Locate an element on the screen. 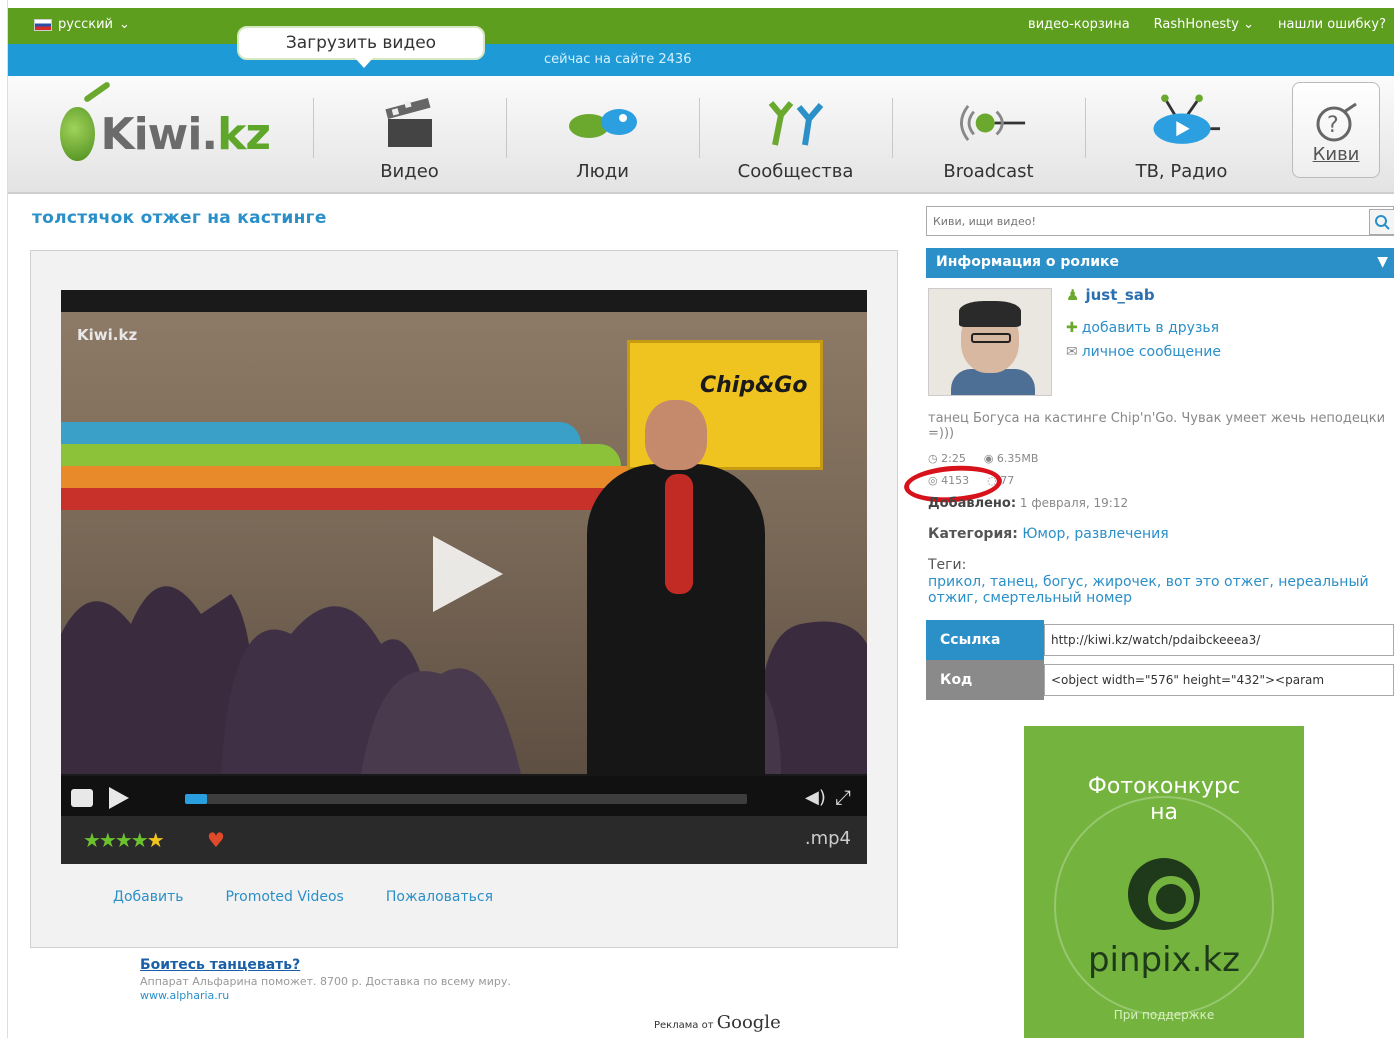 This screenshot has height=1038, width=1394. google-ads-label: Реклама от Google is located at coordinates (717, 1022).